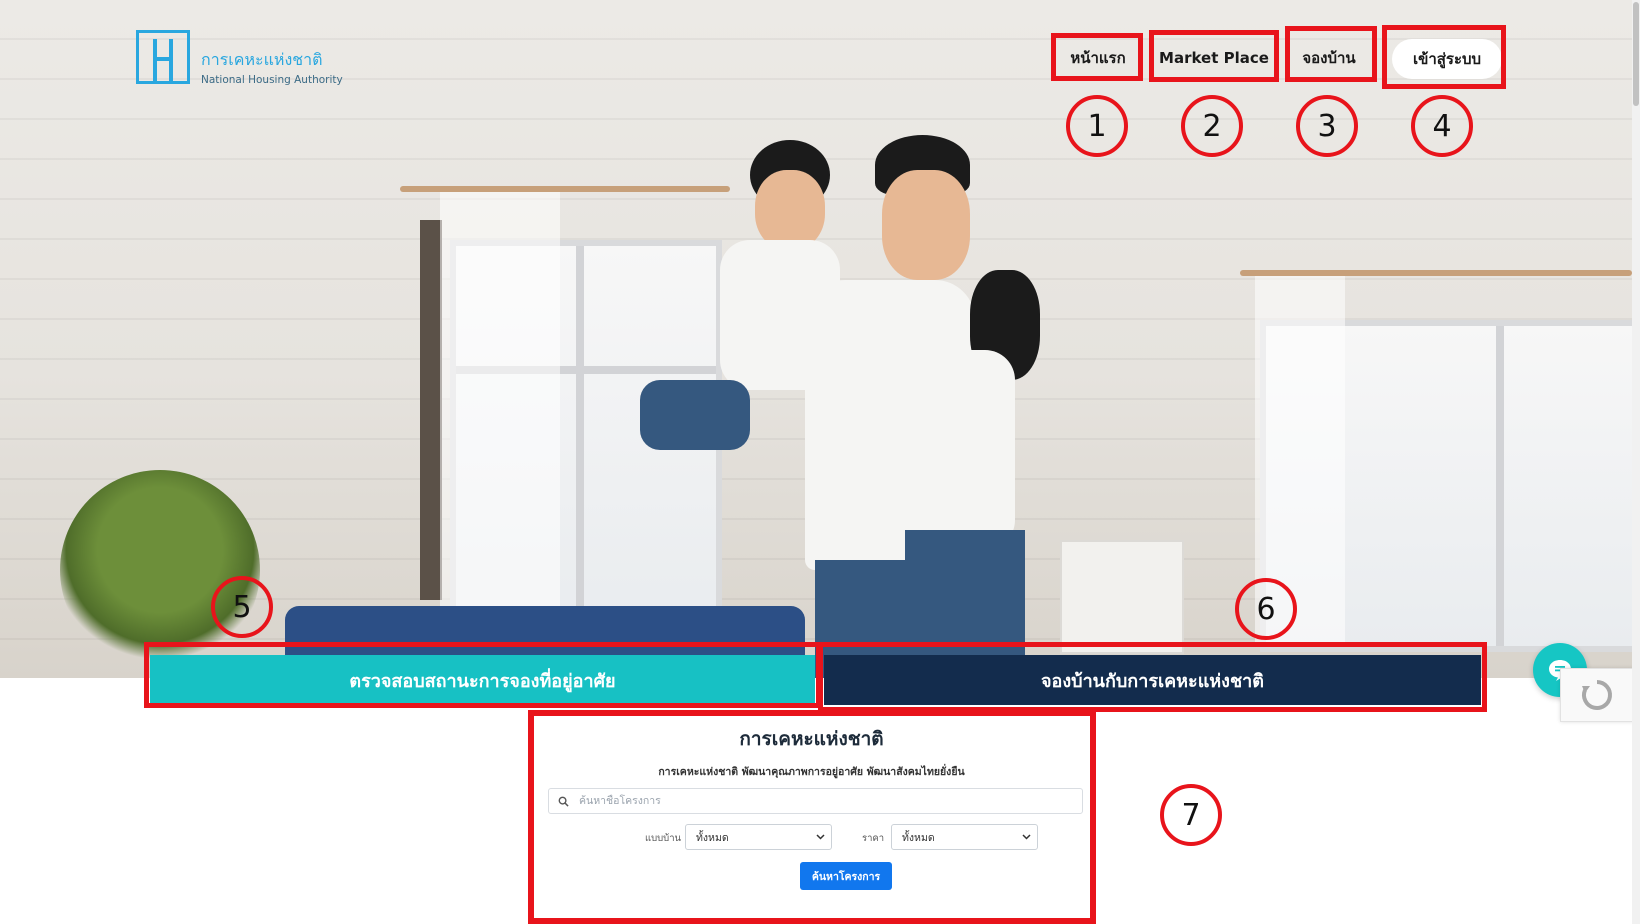 The image size is (1640, 924). What do you see at coordinates (790, 210) in the screenshot?
I see `girl-face` at bounding box center [790, 210].